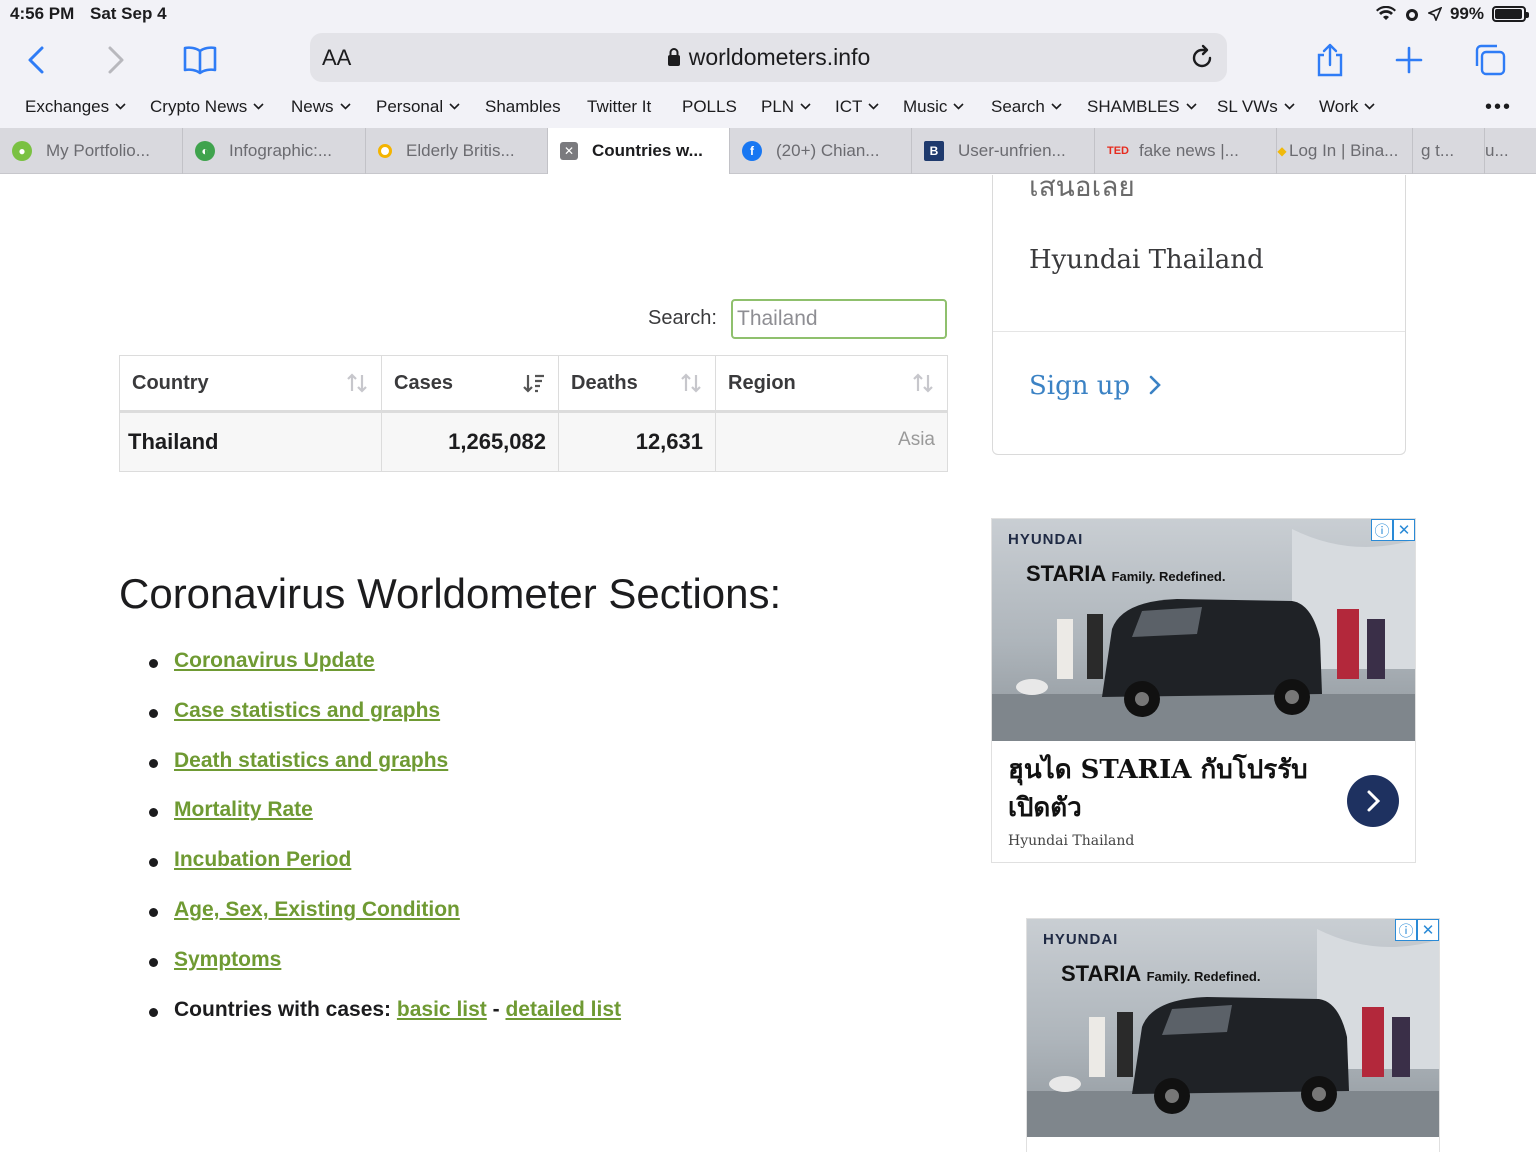 The width and height of the screenshot is (1536, 1152). What do you see at coordinates (533, 441) in the screenshot?
I see `table-row: Thailand 1,265,082 12,631 Asia` at bounding box center [533, 441].